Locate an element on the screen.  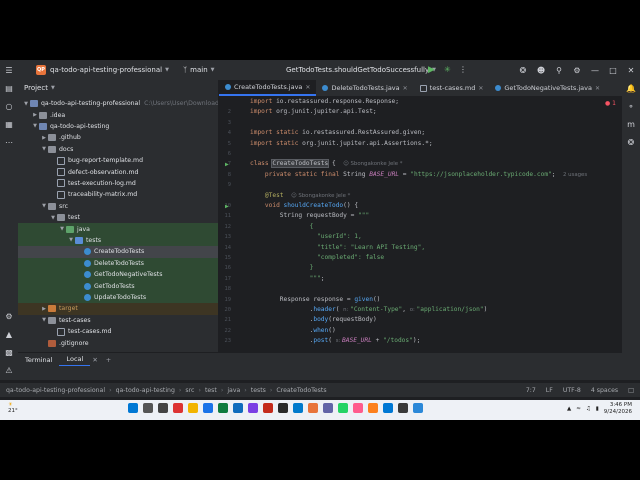
collab-icon: ☻ is located at coordinates (541, 70).